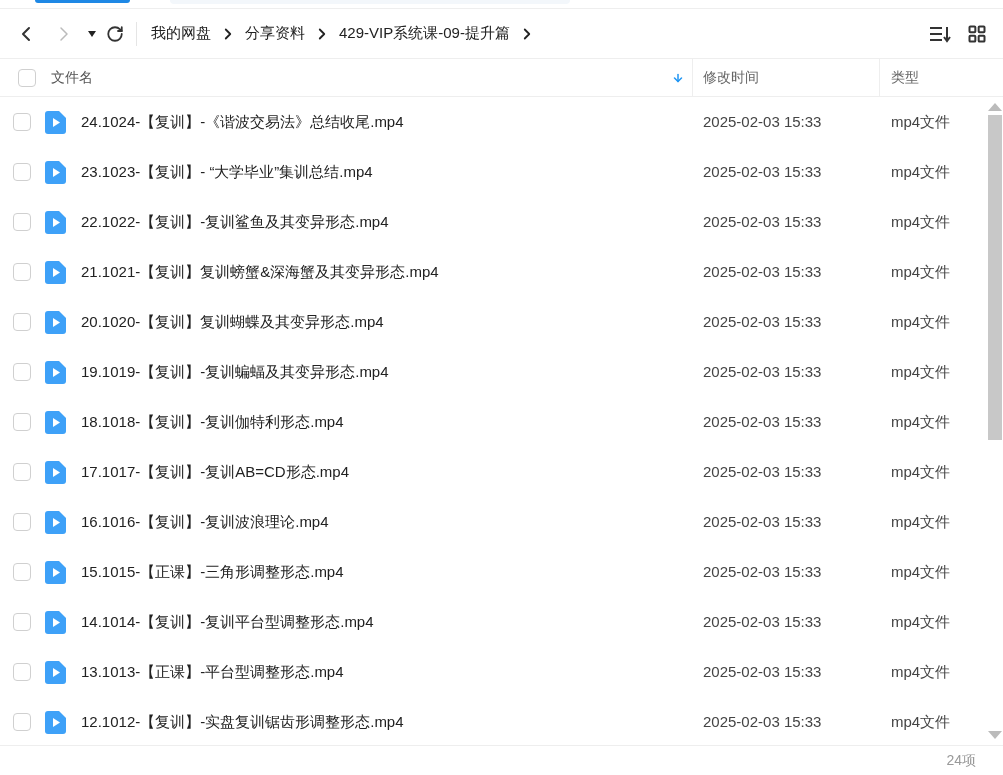 The width and height of the screenshot is (1003, 775). I want to click on file-name: 15.1015-【正课】-三角形调整形态.mp4, so click(212, 572).